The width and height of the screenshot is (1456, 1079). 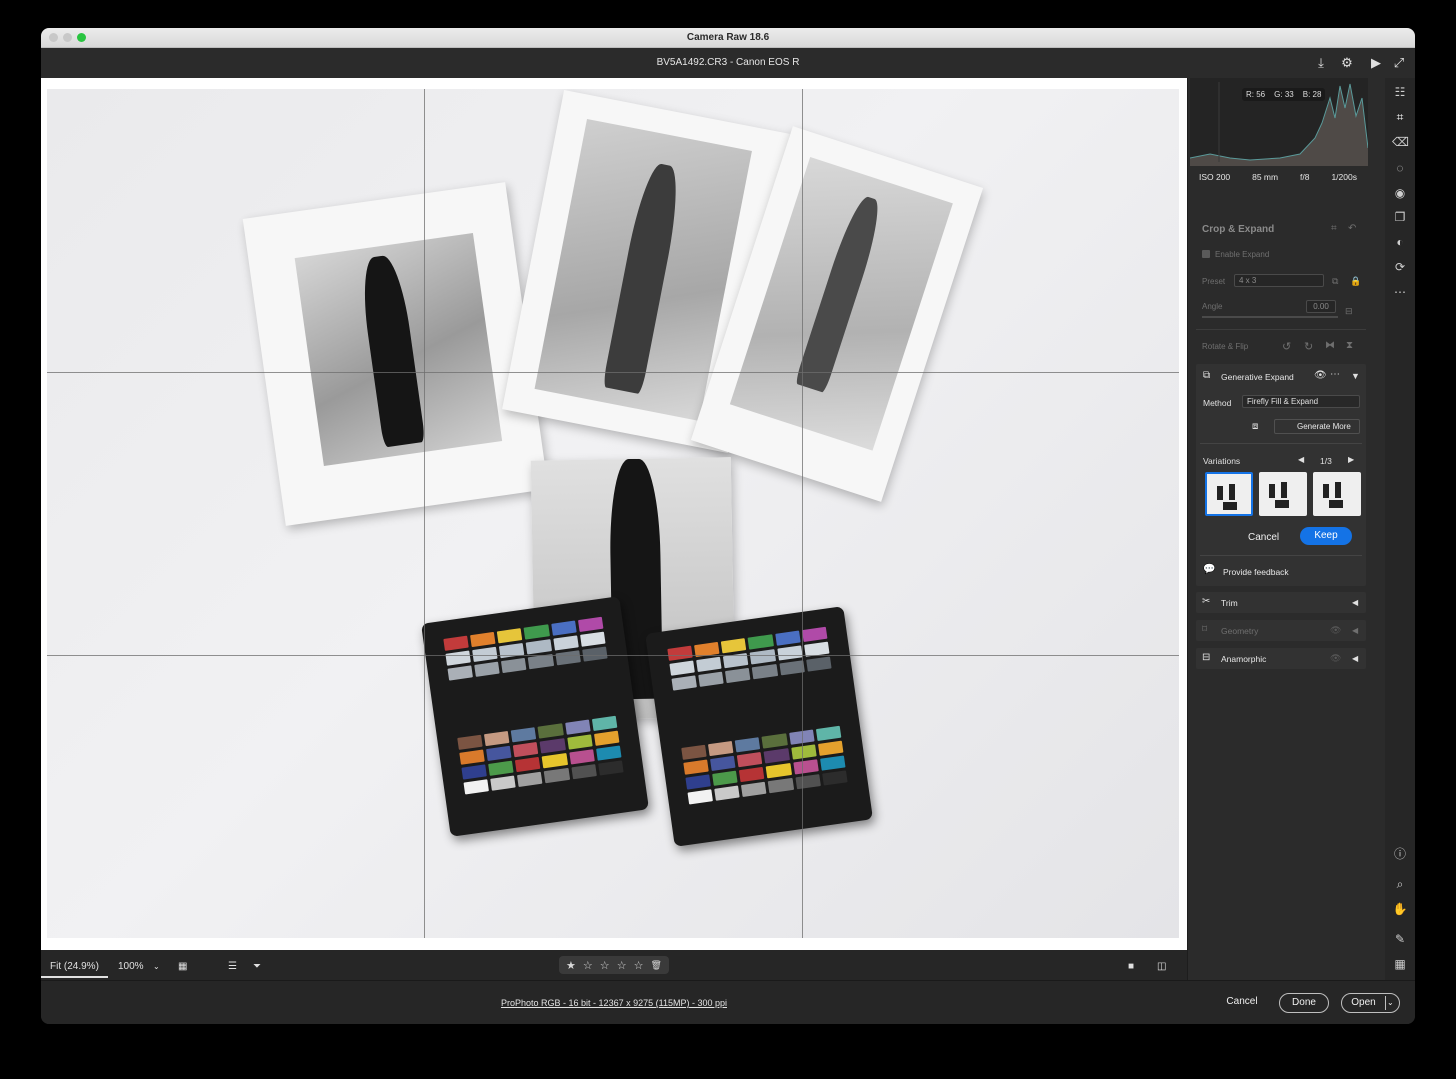 I want to click on focal-length: 85 mm, so click(x=1265, y=177).